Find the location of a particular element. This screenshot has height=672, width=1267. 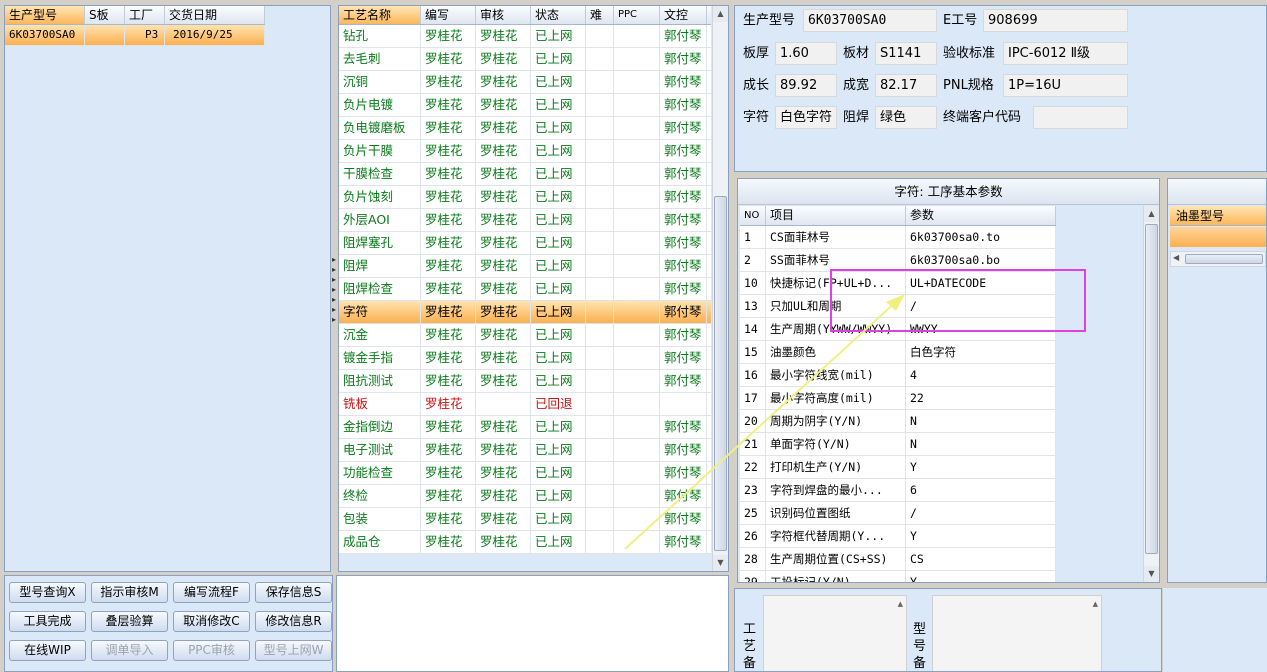

edit-flow-button: 编写流程F is located at coordinates (211, 592).